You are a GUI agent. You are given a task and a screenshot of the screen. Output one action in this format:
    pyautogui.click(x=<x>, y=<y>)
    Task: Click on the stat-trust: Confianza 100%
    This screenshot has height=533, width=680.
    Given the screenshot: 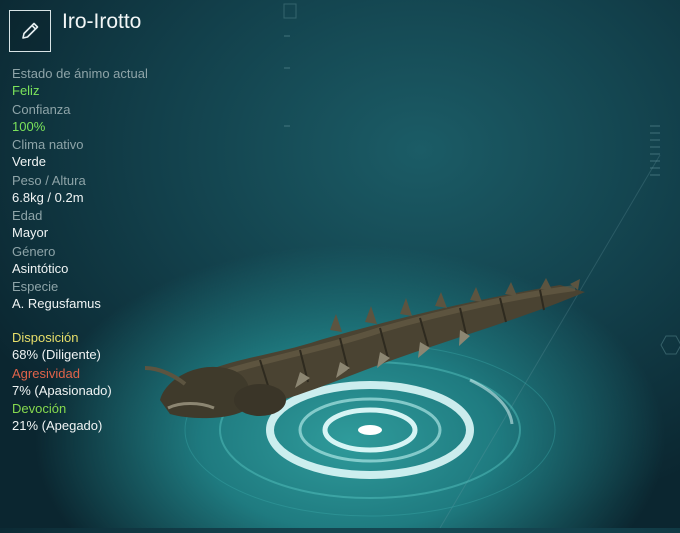 What is the action you would take?
    pyautogui.click(x=122, y=120)
    